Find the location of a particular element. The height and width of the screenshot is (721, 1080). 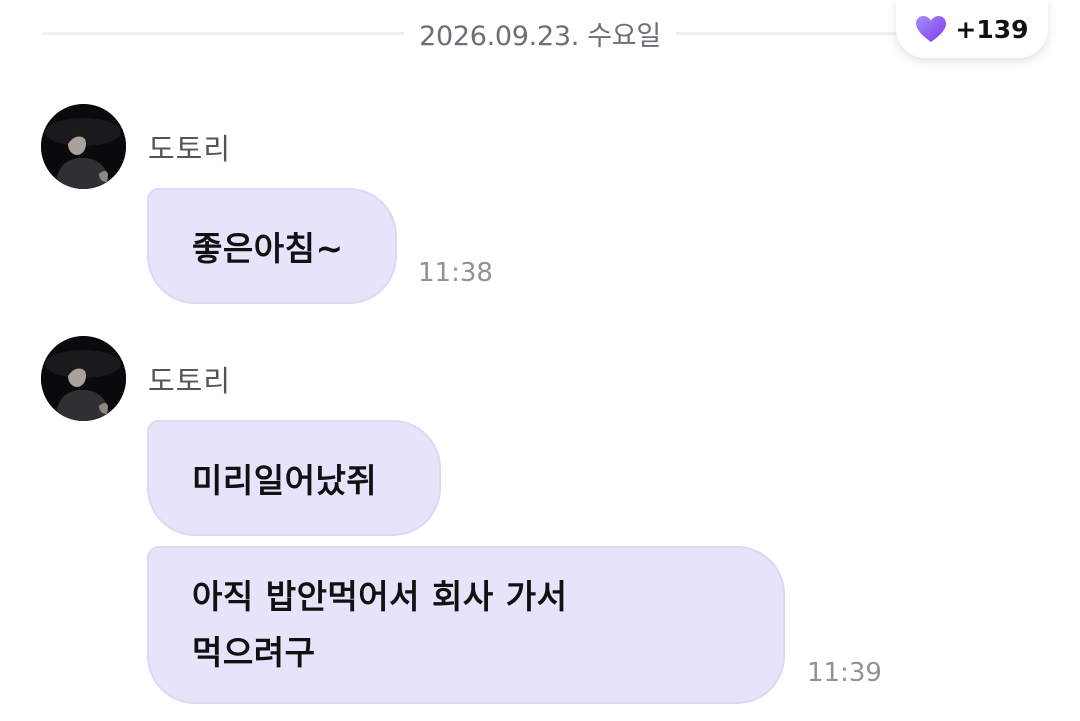

date-divider-left is located at coordinates (223, 33).